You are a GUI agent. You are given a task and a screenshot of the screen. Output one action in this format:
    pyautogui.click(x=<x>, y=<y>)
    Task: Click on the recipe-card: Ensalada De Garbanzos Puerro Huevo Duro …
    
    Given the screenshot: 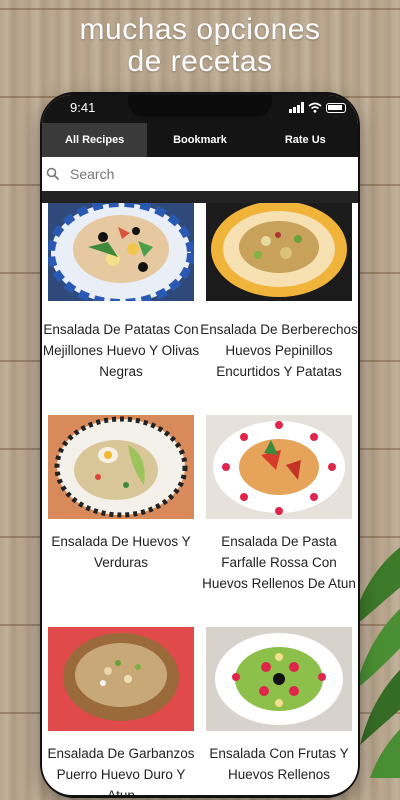 What is the action you would take?
    pyautogui.click(x=121, y=711)
    